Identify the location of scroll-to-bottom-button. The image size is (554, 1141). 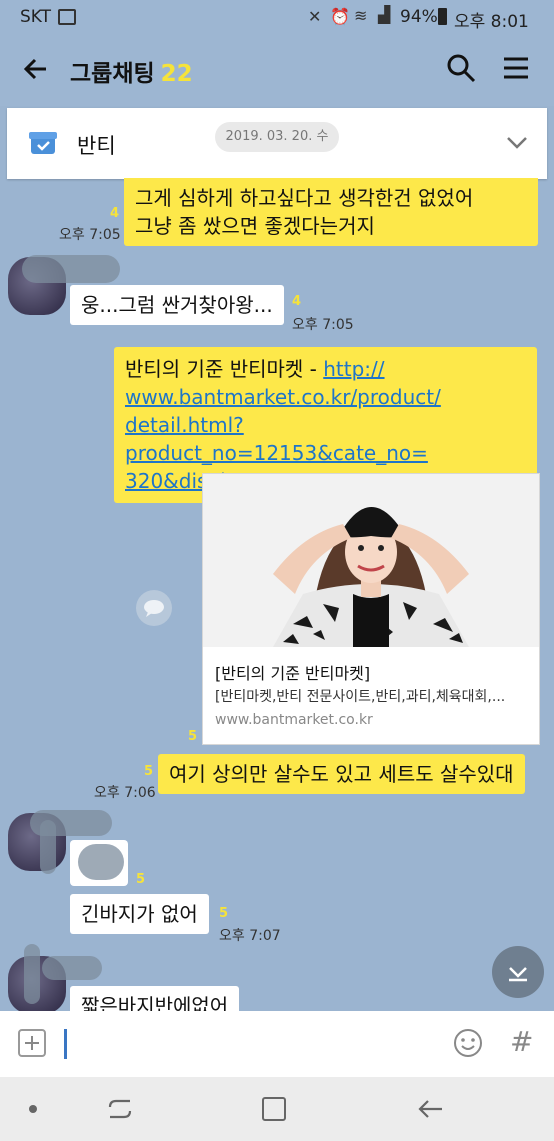
(518, 972).